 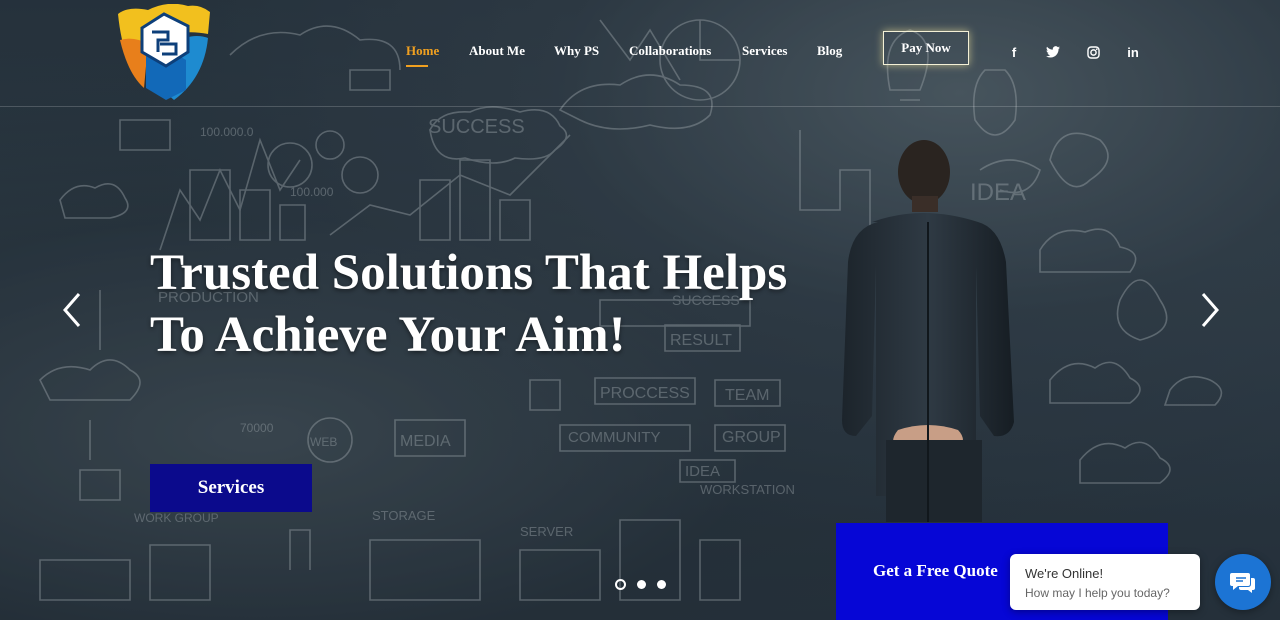 I want to click on chat-launcher-button, so click(x=1243, y=582).